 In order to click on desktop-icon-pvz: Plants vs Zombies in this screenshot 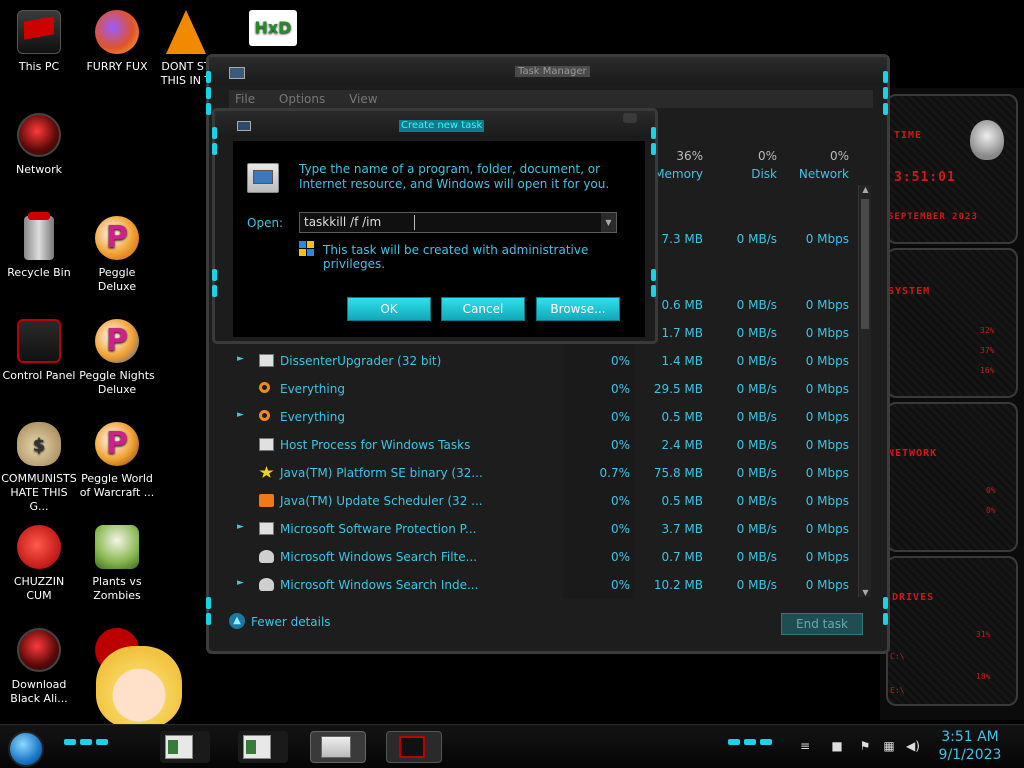, I will do `click(117, 564)`.